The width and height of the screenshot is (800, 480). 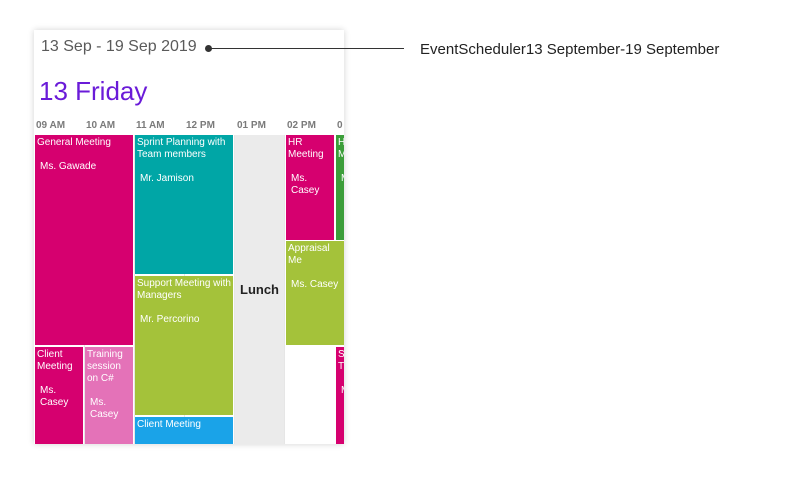 I want to click on time-label: 11 AM, so click(x=150, y=125).